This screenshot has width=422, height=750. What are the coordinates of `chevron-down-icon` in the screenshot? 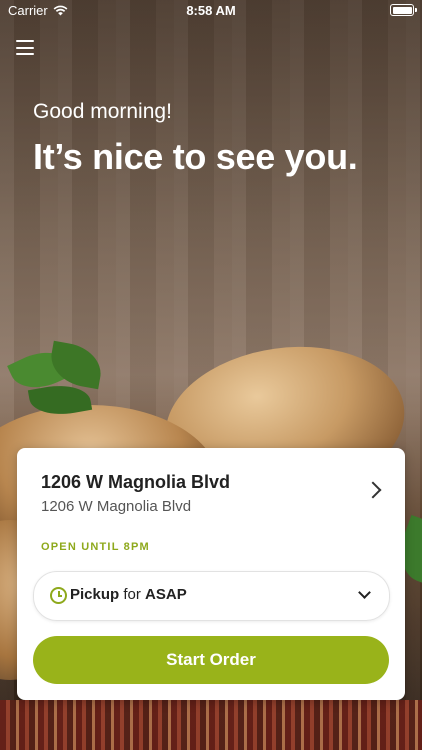 It's located at (364, 592).